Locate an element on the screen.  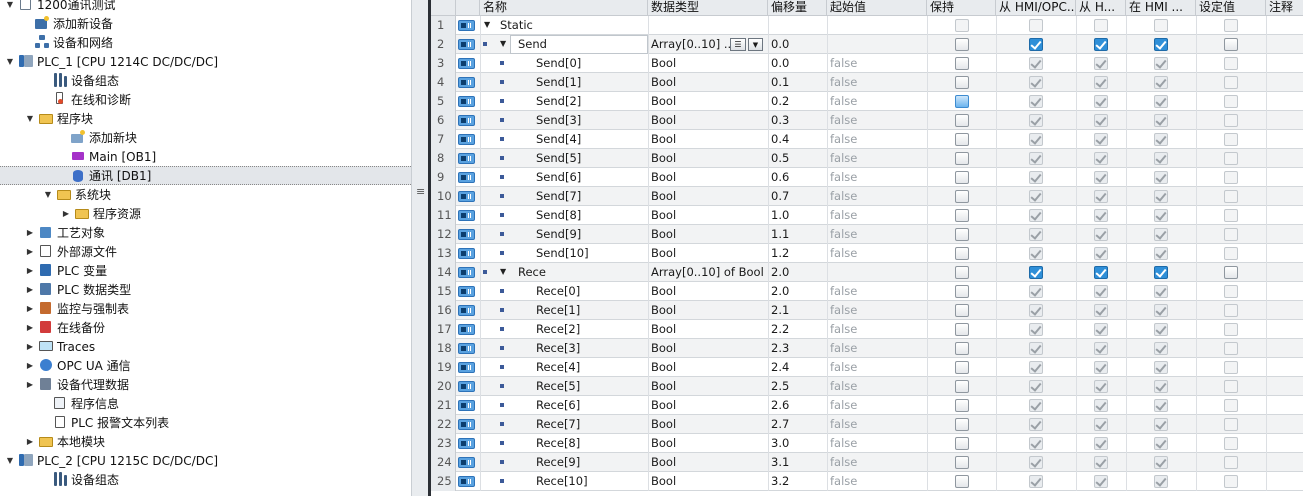
table-row: 19 Rece[4] Bool 2.4 false is located at coordinates (867, 367).